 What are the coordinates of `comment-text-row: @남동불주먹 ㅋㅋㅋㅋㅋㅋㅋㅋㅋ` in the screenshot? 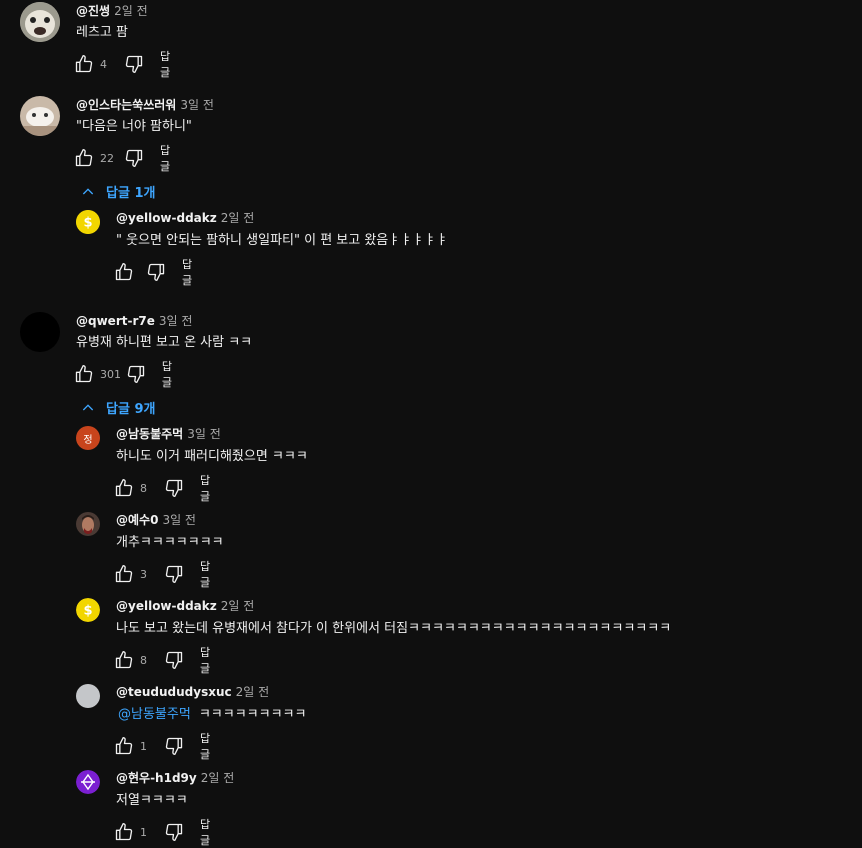 It's located at (212, 715).